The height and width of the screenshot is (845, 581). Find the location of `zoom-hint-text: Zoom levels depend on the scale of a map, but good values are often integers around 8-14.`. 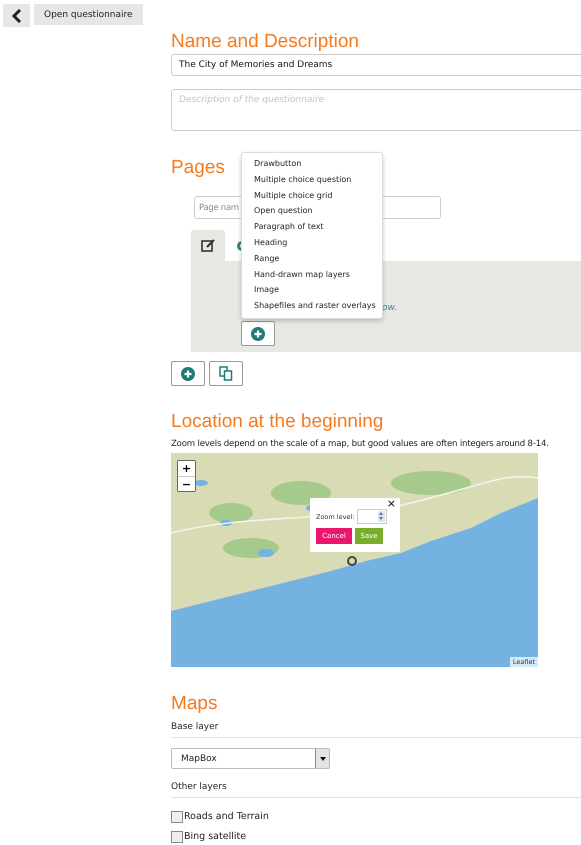

zoom-hint-text: Zoom levels depend on the scale of a map, but good values are often integers around 8-14. is located at coordinates (360, 444).